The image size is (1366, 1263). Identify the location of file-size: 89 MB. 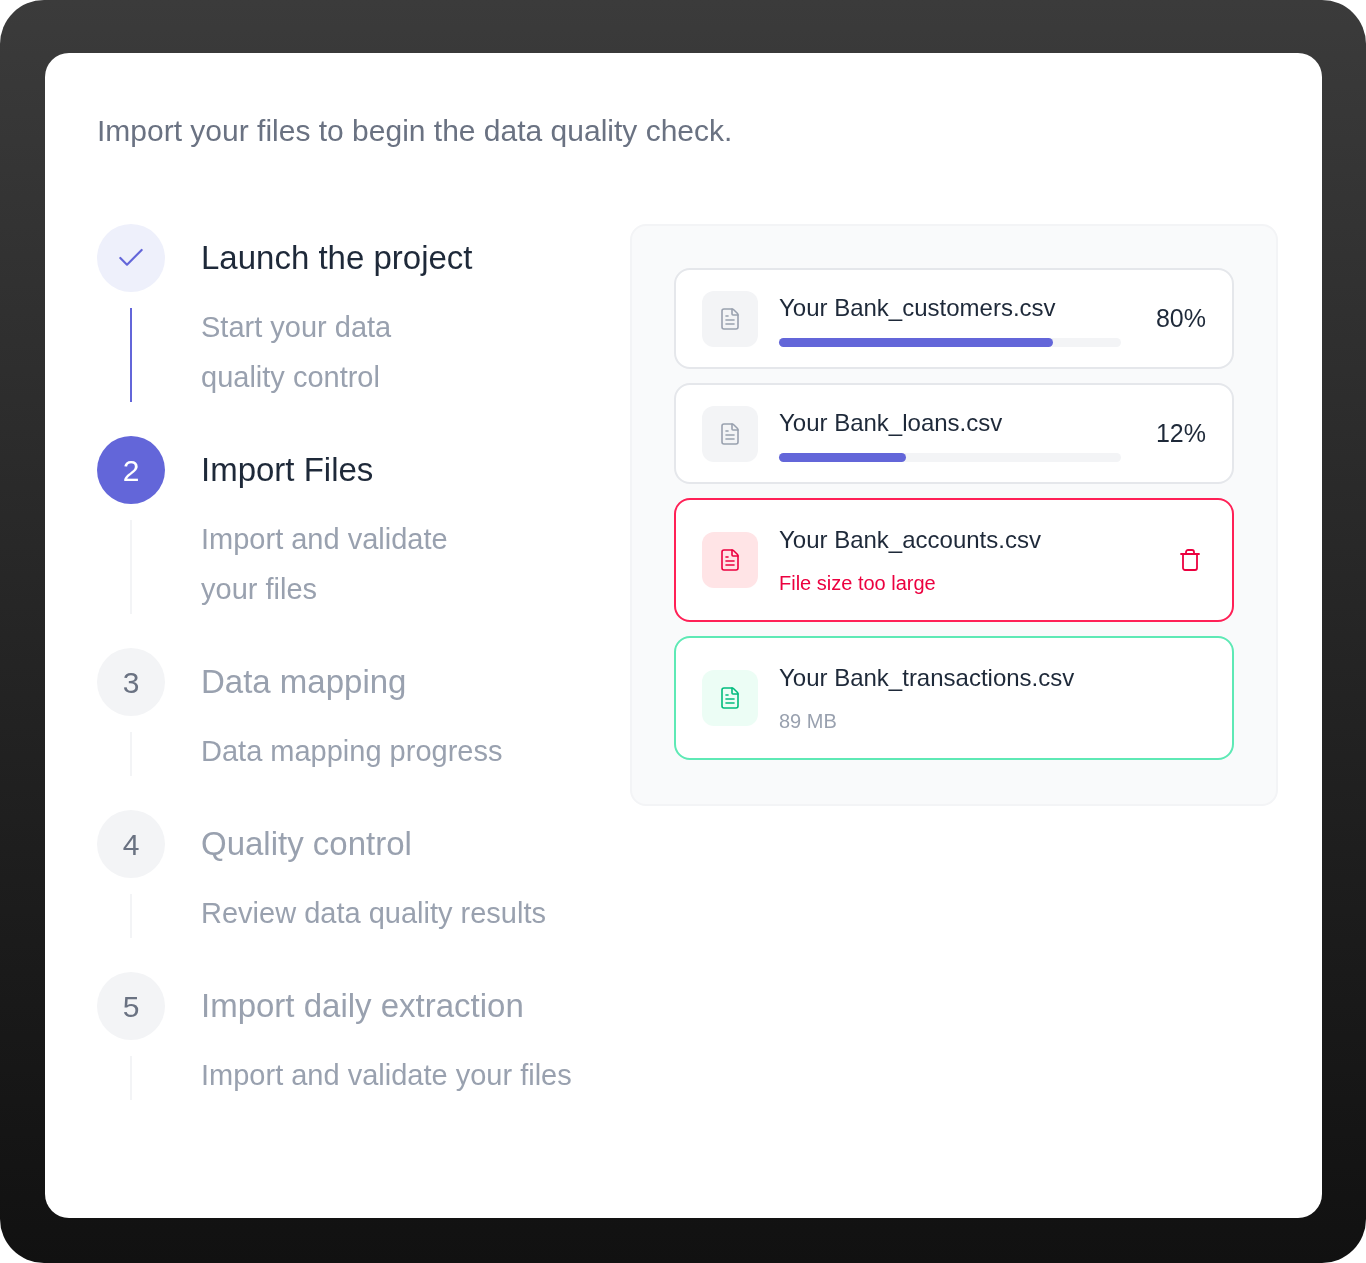
(808, 721).